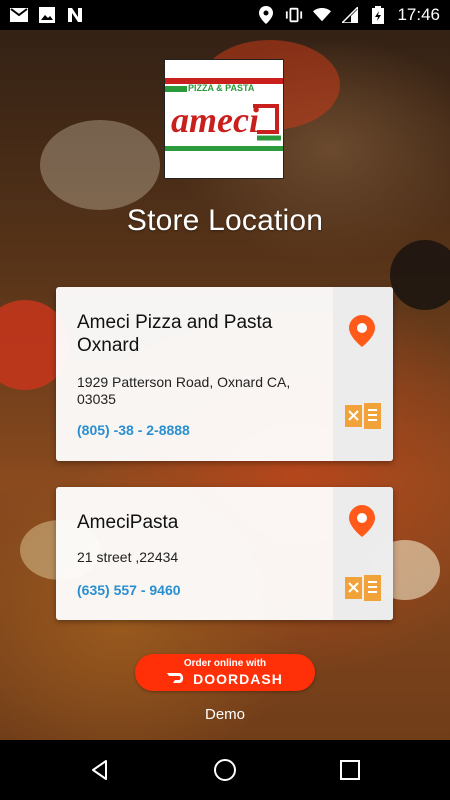 This screenshot has height=800, width=450. I want to click on olive-shape, so click(420, 275).